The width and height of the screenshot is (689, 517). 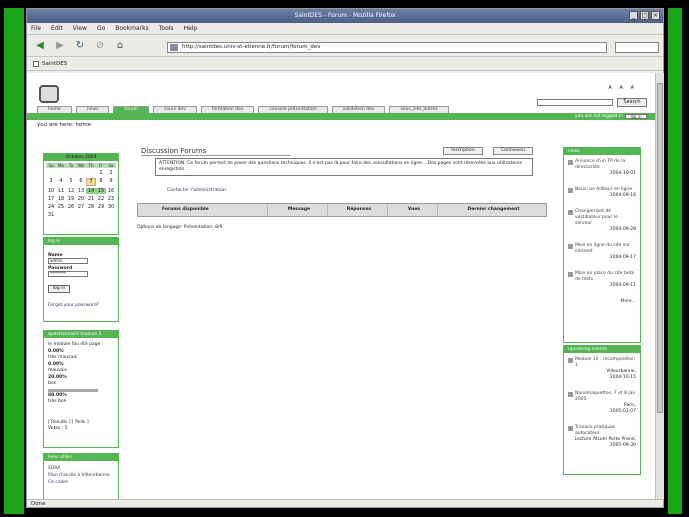 I want to click on calendar-day: 8, so click(x=101, y=182).